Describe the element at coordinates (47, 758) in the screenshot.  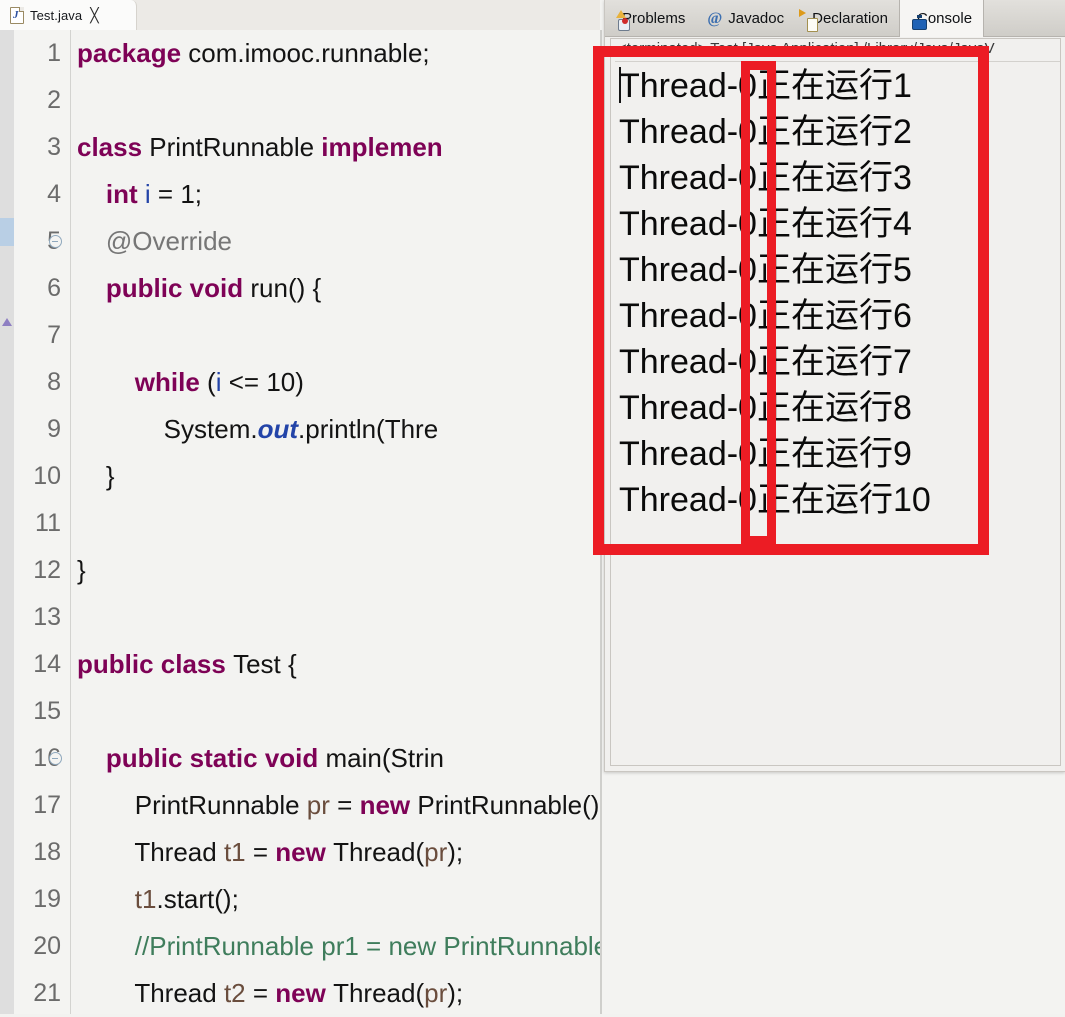
I see `line-number: 16` at that location.